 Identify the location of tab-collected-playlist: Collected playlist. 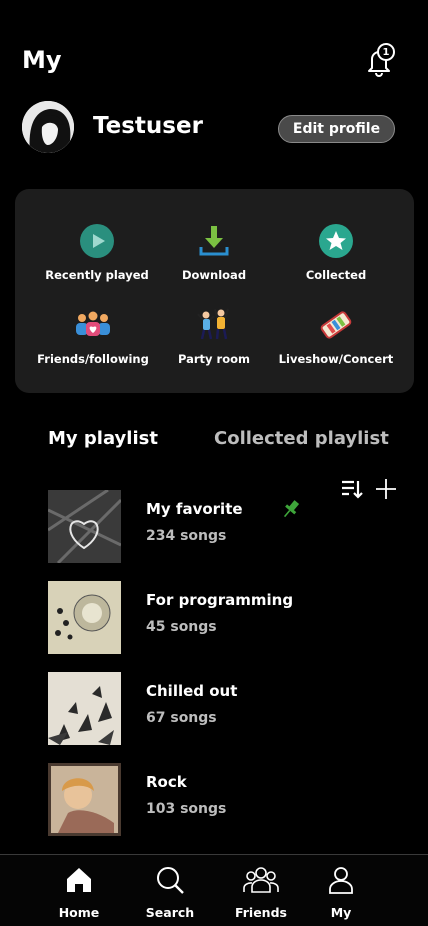
(301, 438).